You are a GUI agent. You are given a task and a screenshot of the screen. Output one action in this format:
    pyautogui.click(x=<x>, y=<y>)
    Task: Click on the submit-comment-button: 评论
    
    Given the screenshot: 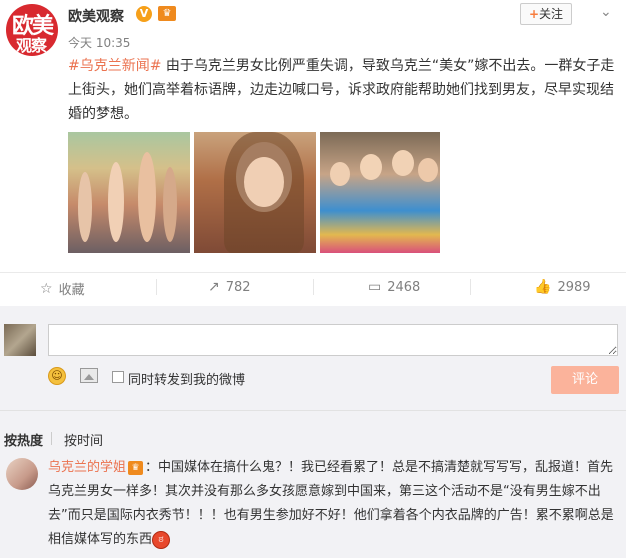 What is the action you would take?
    pyautogui.click(x=585, y=380)
    